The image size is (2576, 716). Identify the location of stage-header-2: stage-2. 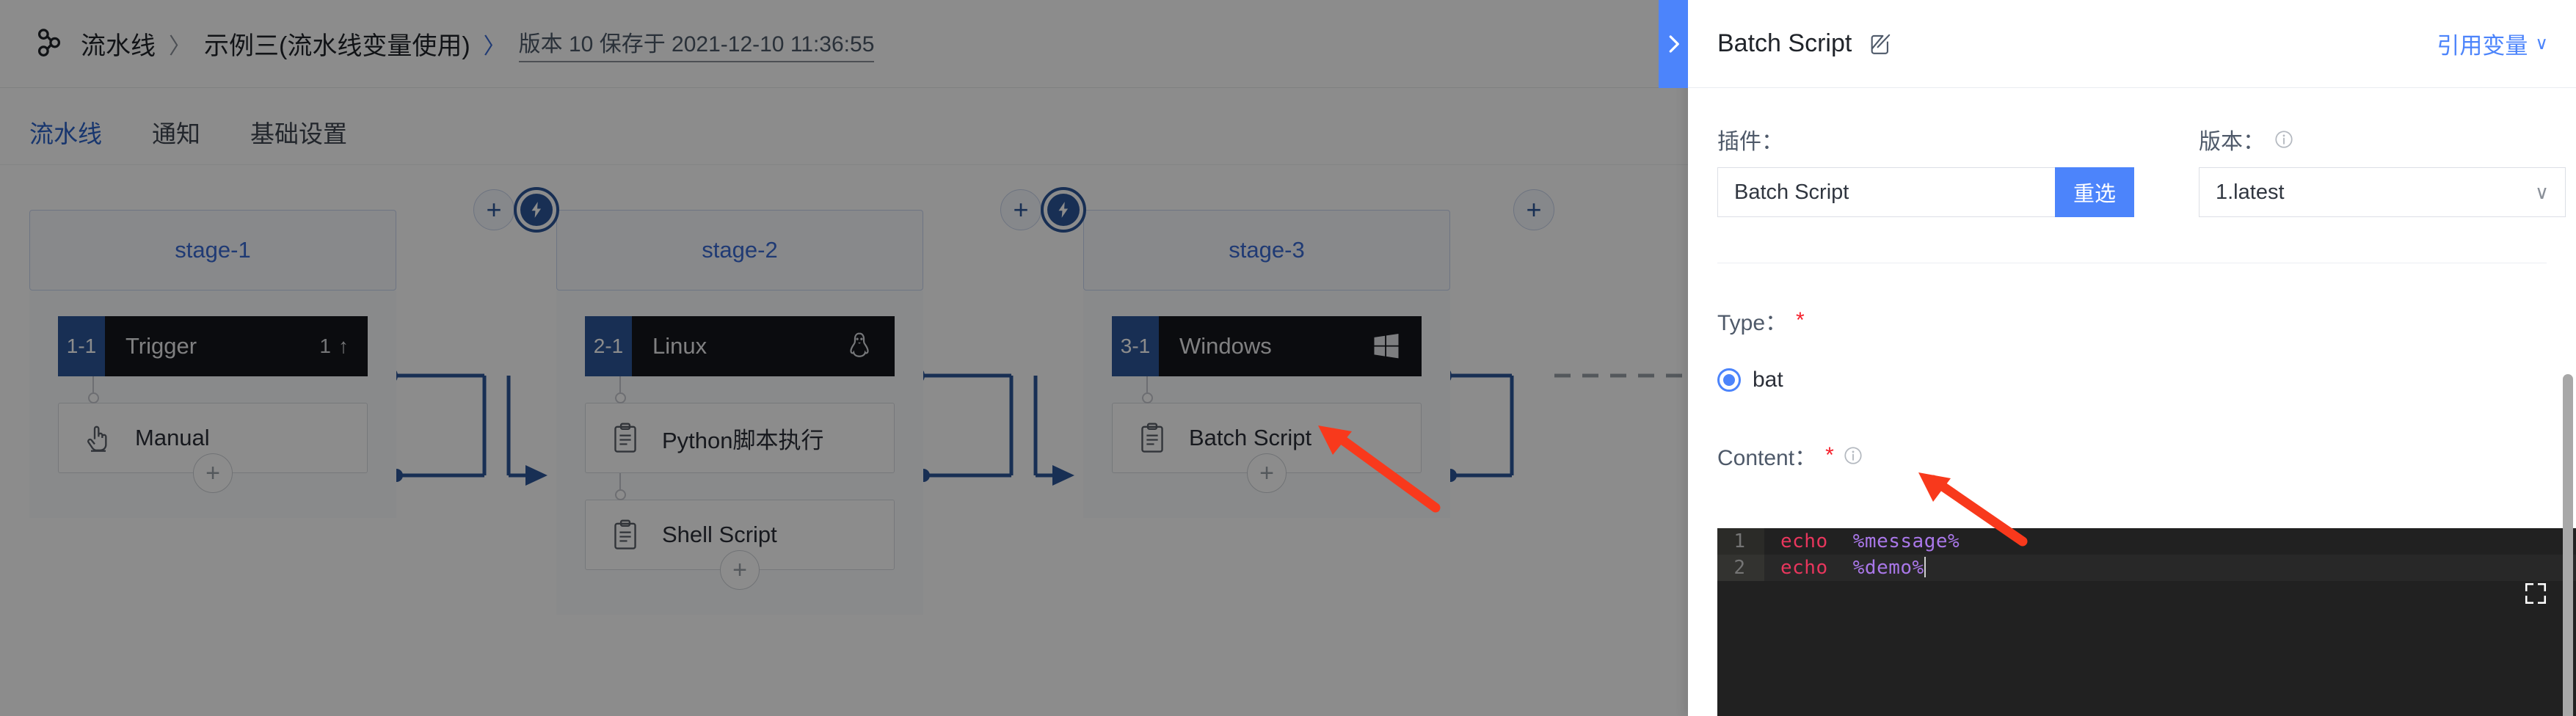
(739, 250).